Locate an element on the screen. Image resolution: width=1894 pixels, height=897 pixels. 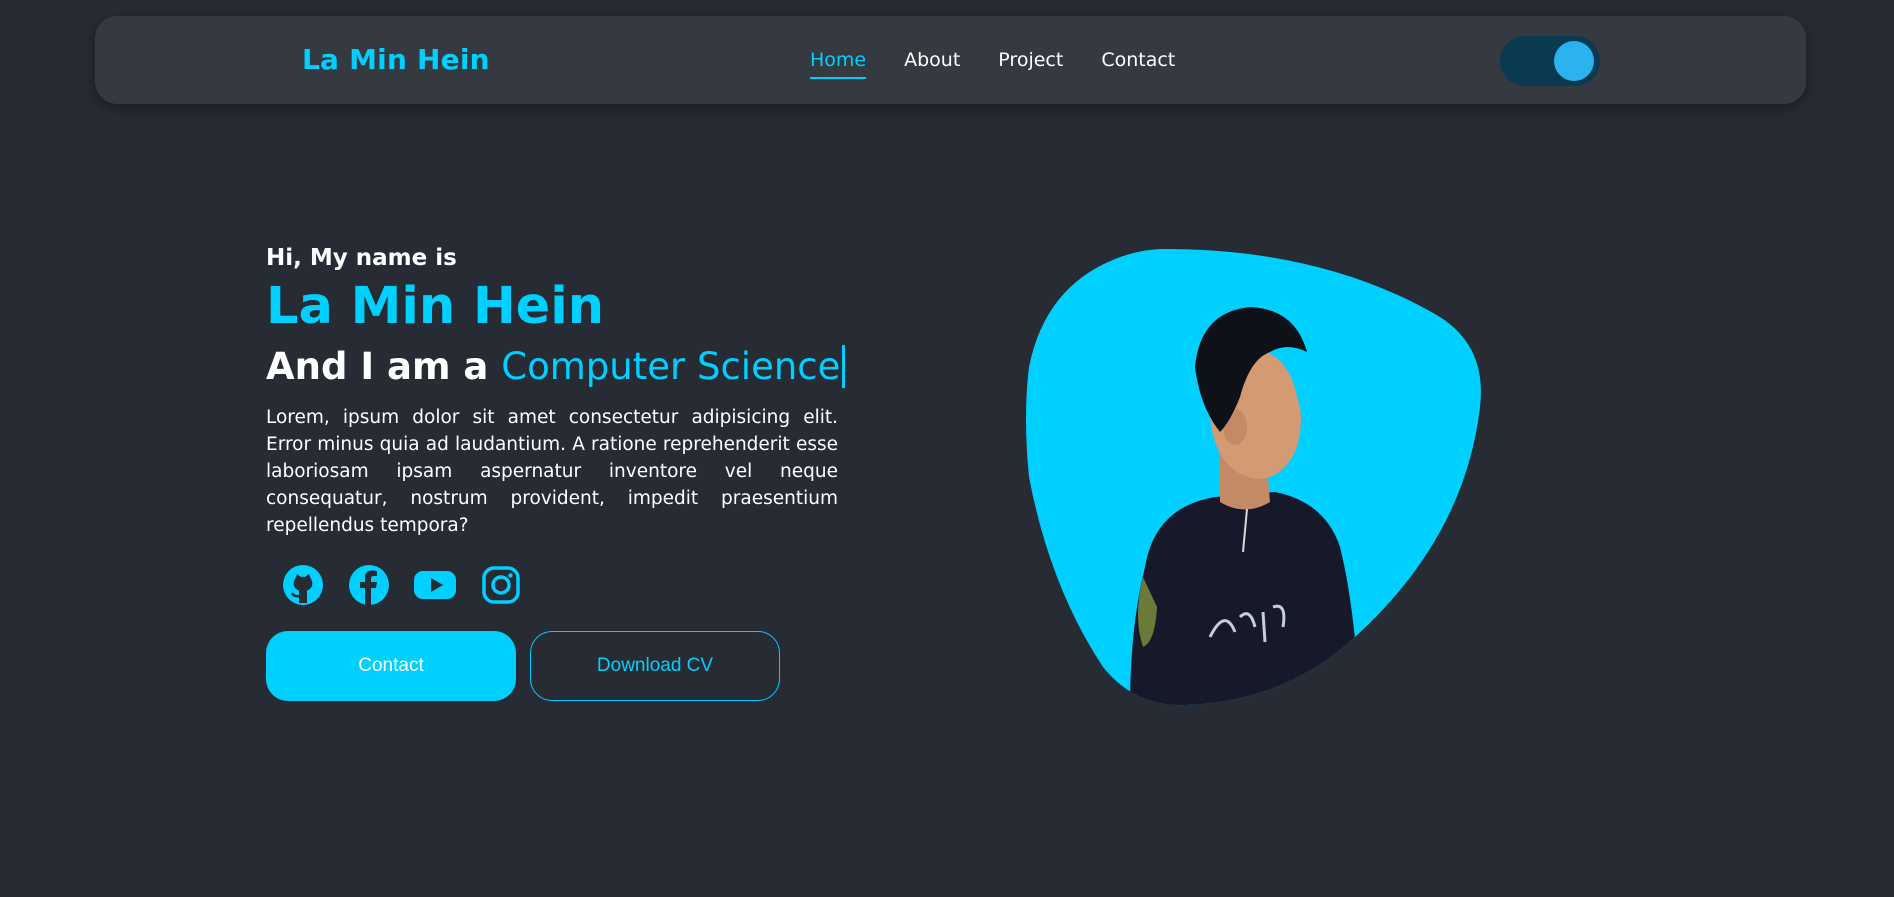
download-cv-button: Download CV is located at coordinates (655, 666).